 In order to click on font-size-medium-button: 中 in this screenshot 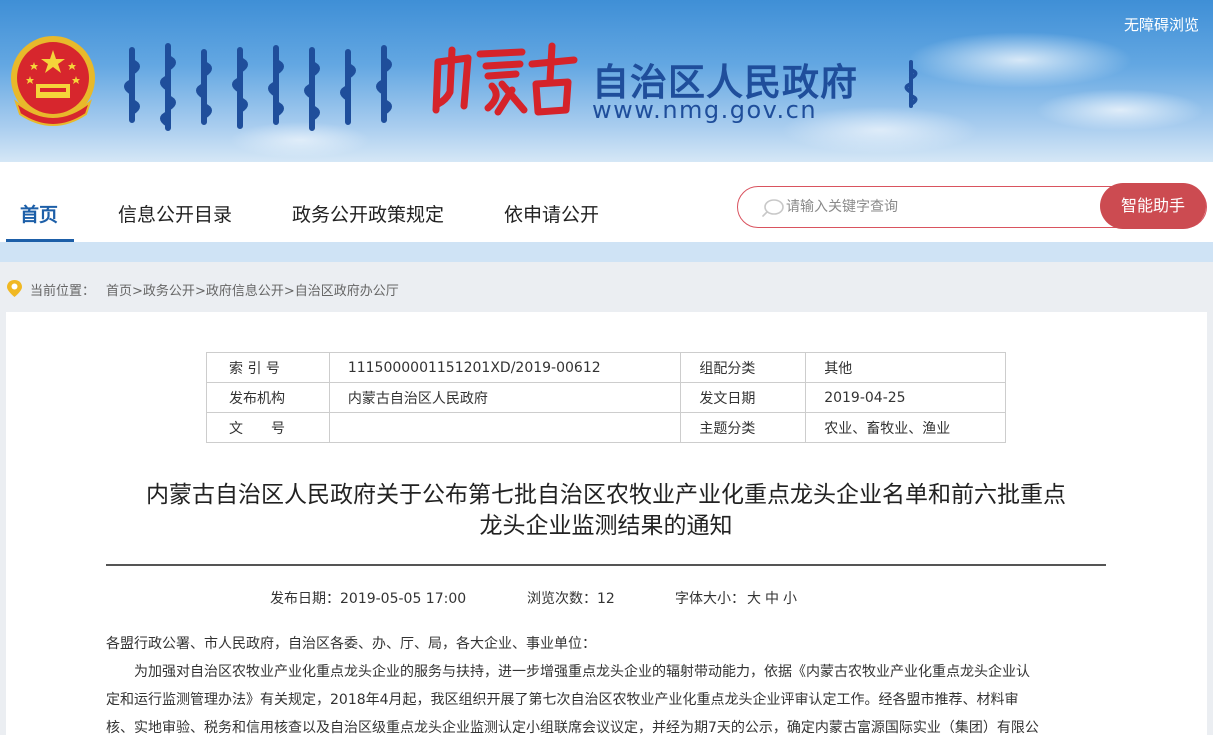, I will do `click(772, 599)`.